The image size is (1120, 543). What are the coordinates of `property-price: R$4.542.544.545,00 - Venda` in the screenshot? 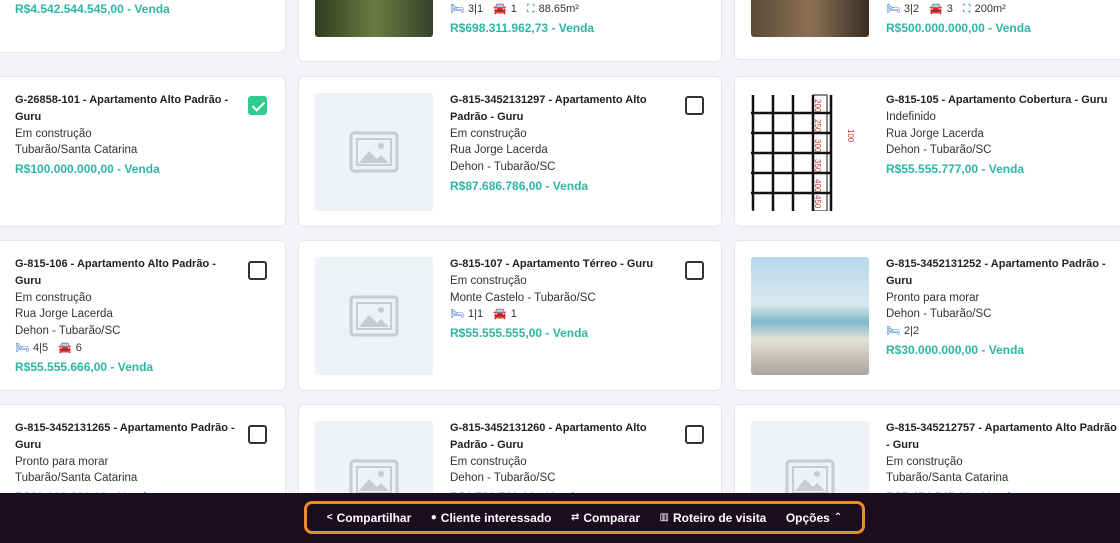 It's located at (92, 9).